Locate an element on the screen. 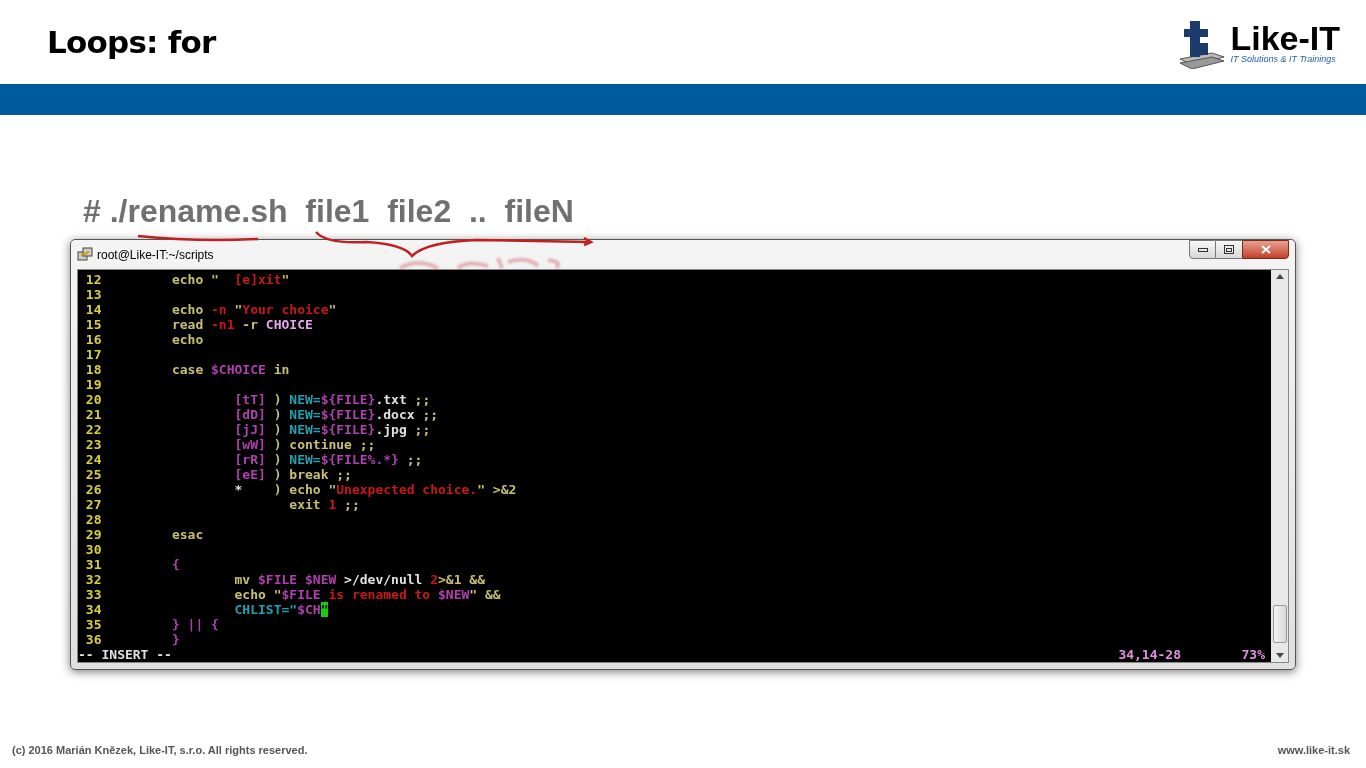  code-line: [rR] ) NEW=${FILE%.*} ;; is located at coordinates (328, 459).